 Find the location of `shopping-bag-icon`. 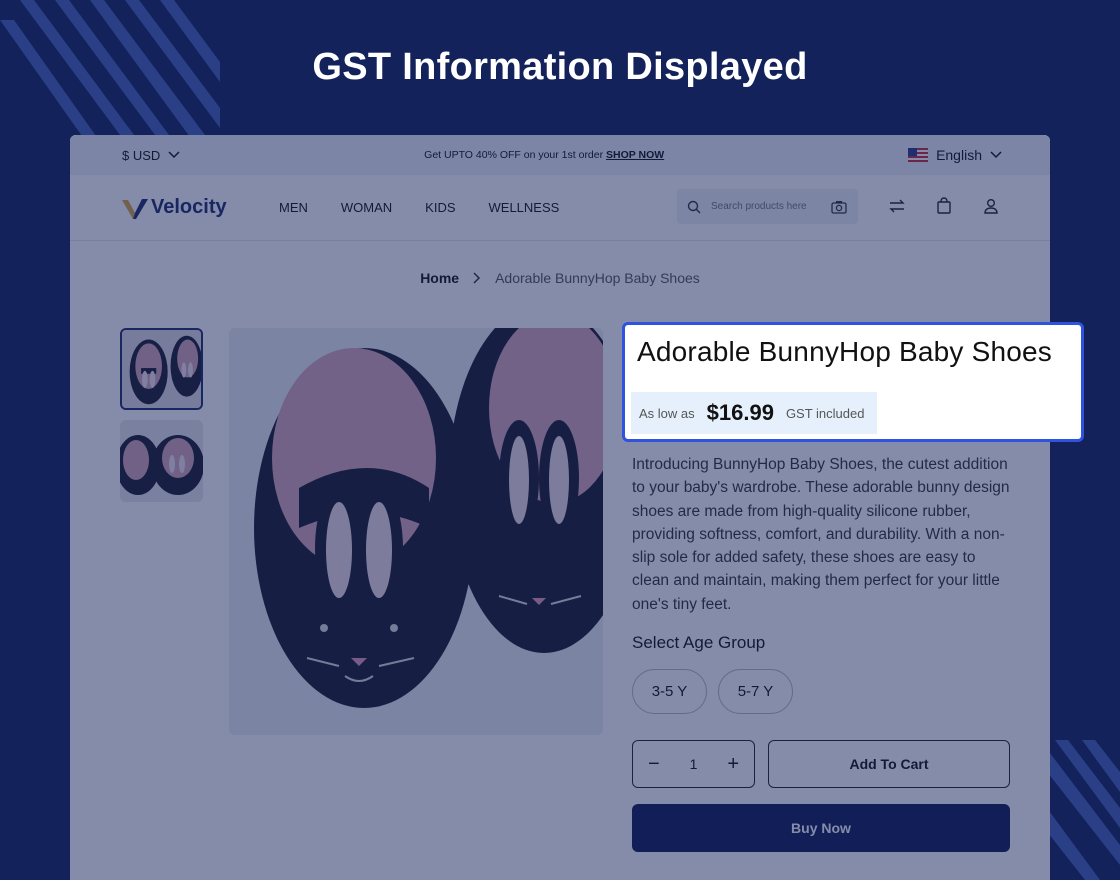

shopping-bag-icon is located at coordinates (944, 206).